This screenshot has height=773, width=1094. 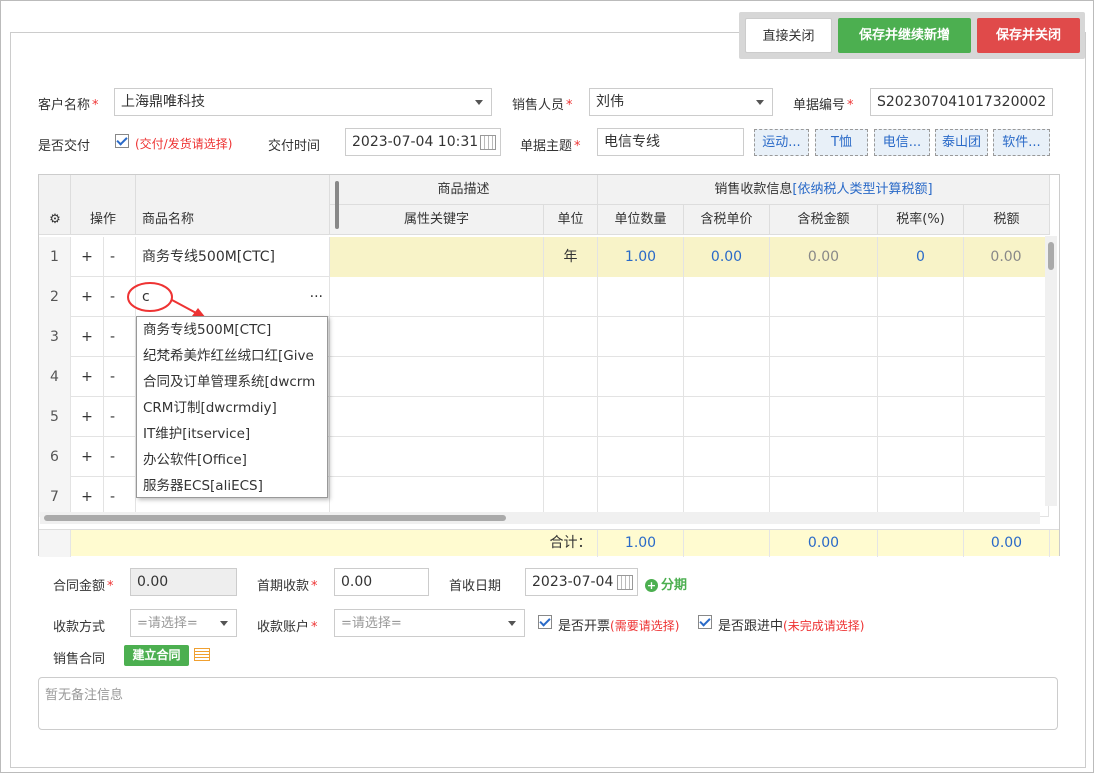 I want to click on delivery-time-field: 2023-07-04 10:31, so click(x=423, y=142).